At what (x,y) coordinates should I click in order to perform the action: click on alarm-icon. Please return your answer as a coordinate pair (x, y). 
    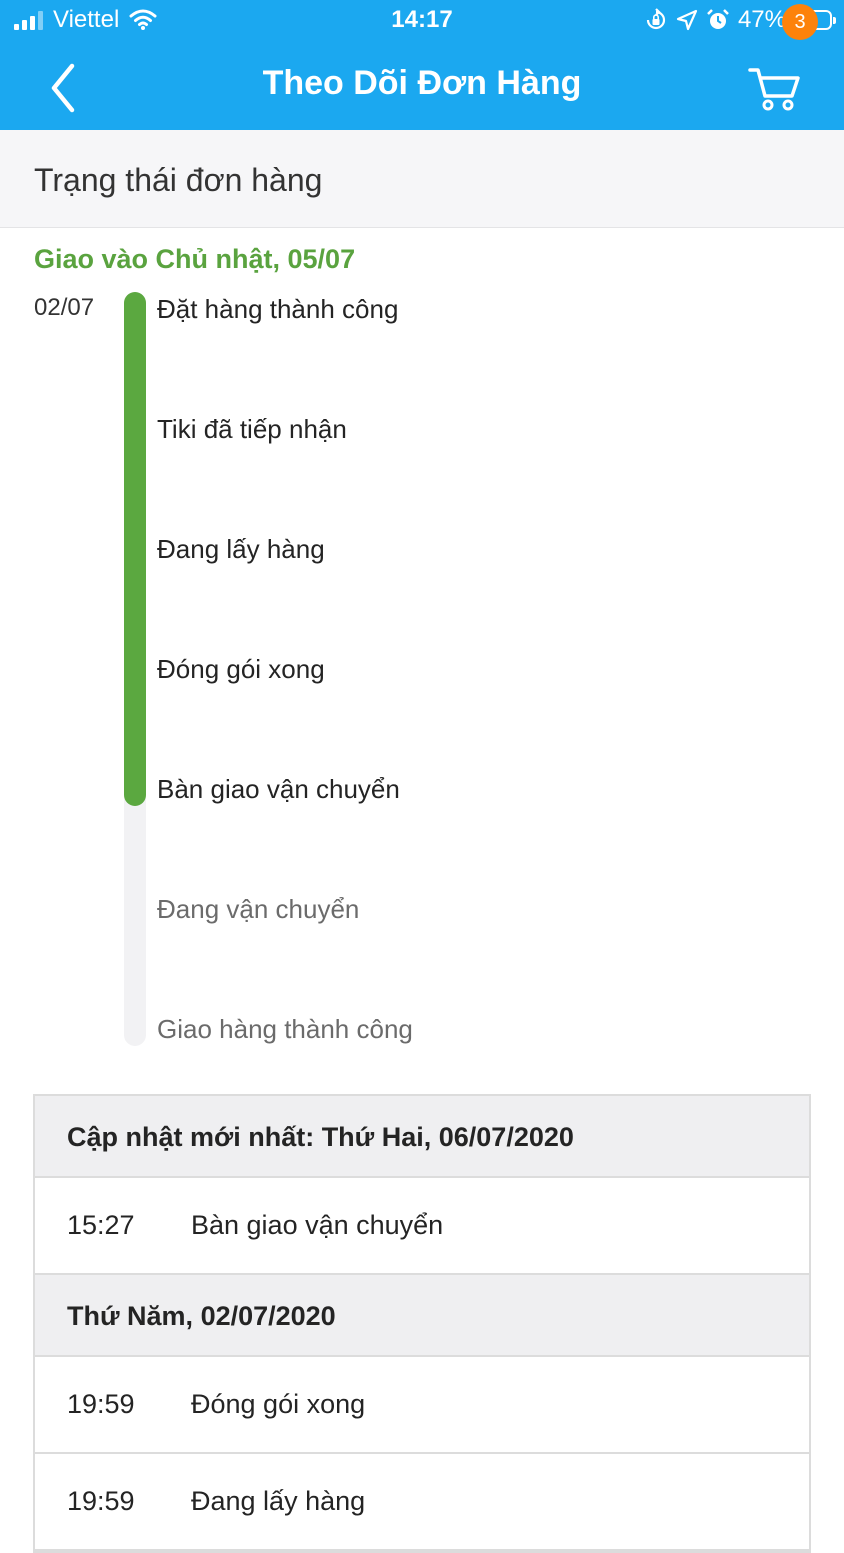
    Looking at the image, I should click on (718, 19).